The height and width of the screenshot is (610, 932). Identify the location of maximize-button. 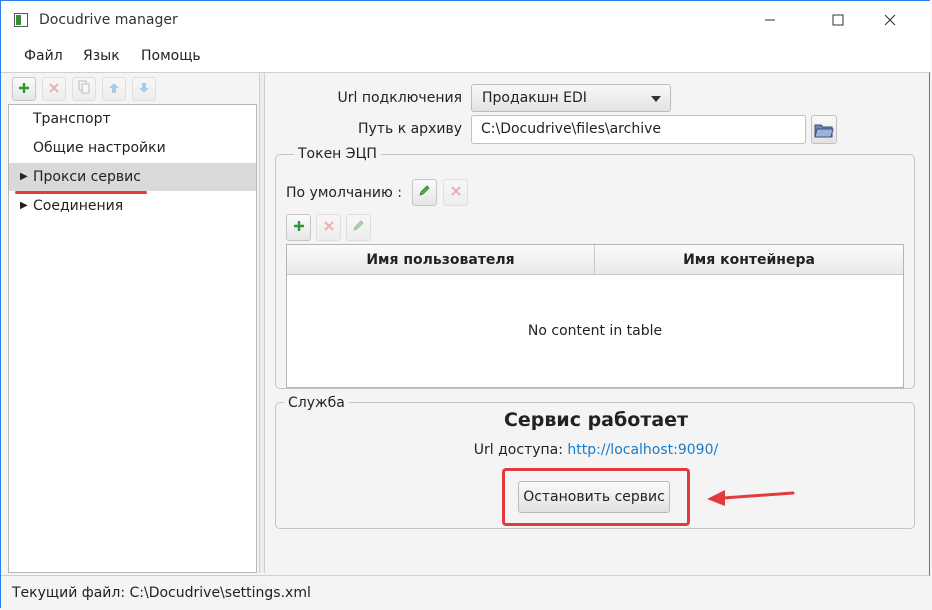
(838, 21).